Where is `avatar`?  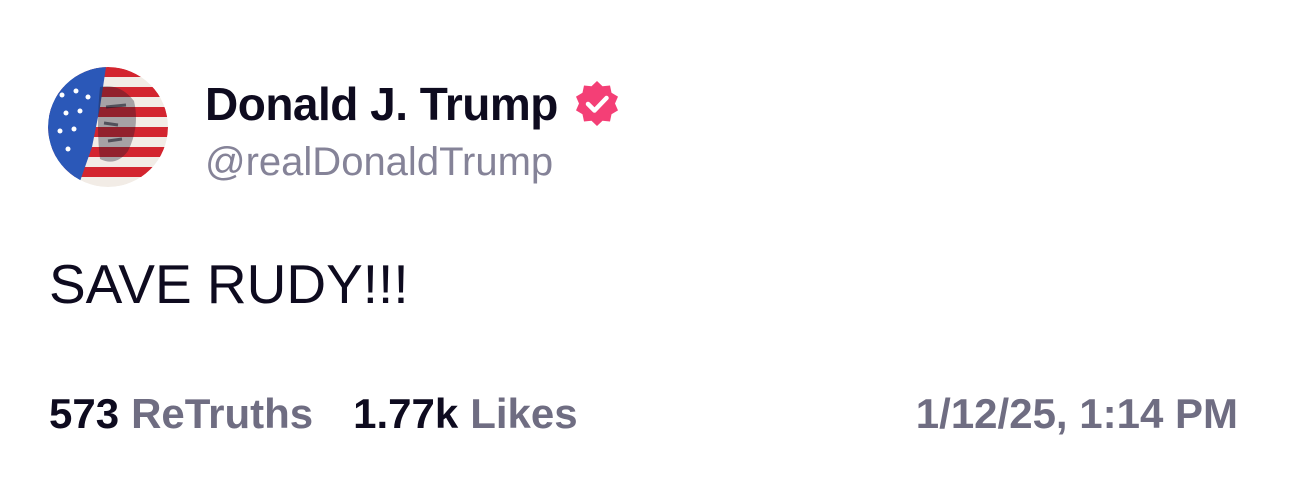 avatar is located at coordinates (108, 127).